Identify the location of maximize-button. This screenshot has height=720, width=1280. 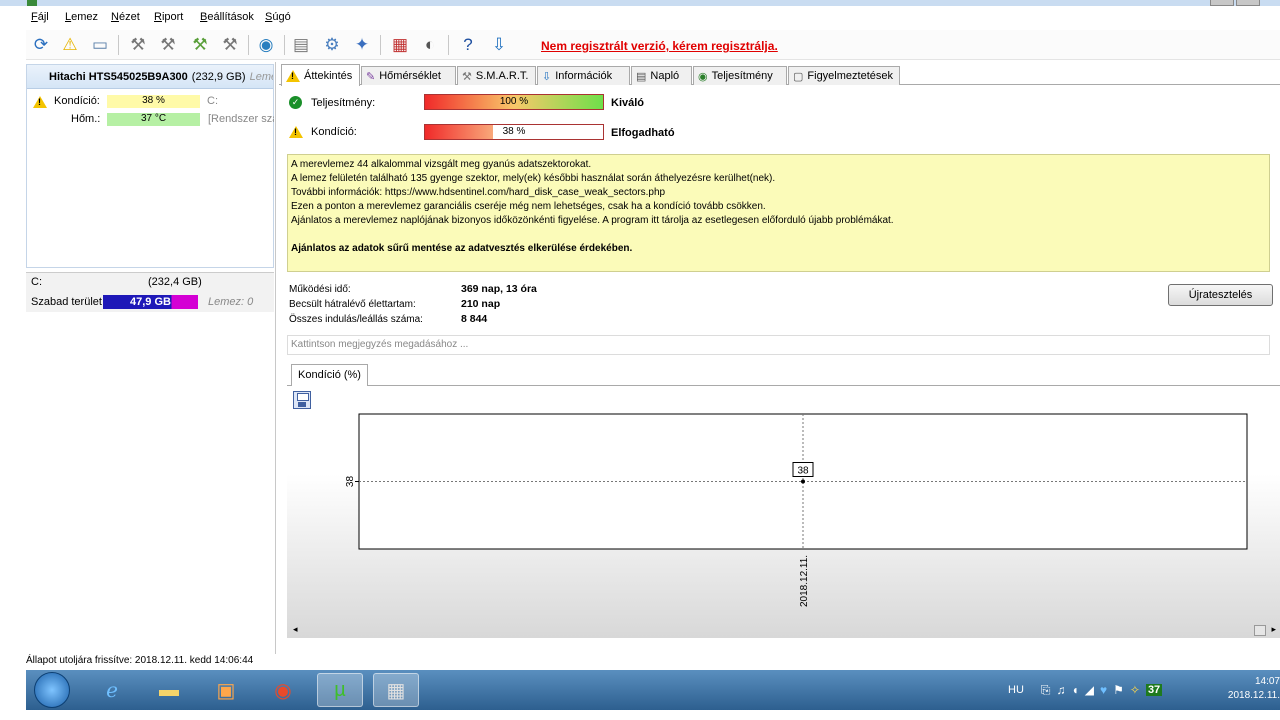
(1248, 3).